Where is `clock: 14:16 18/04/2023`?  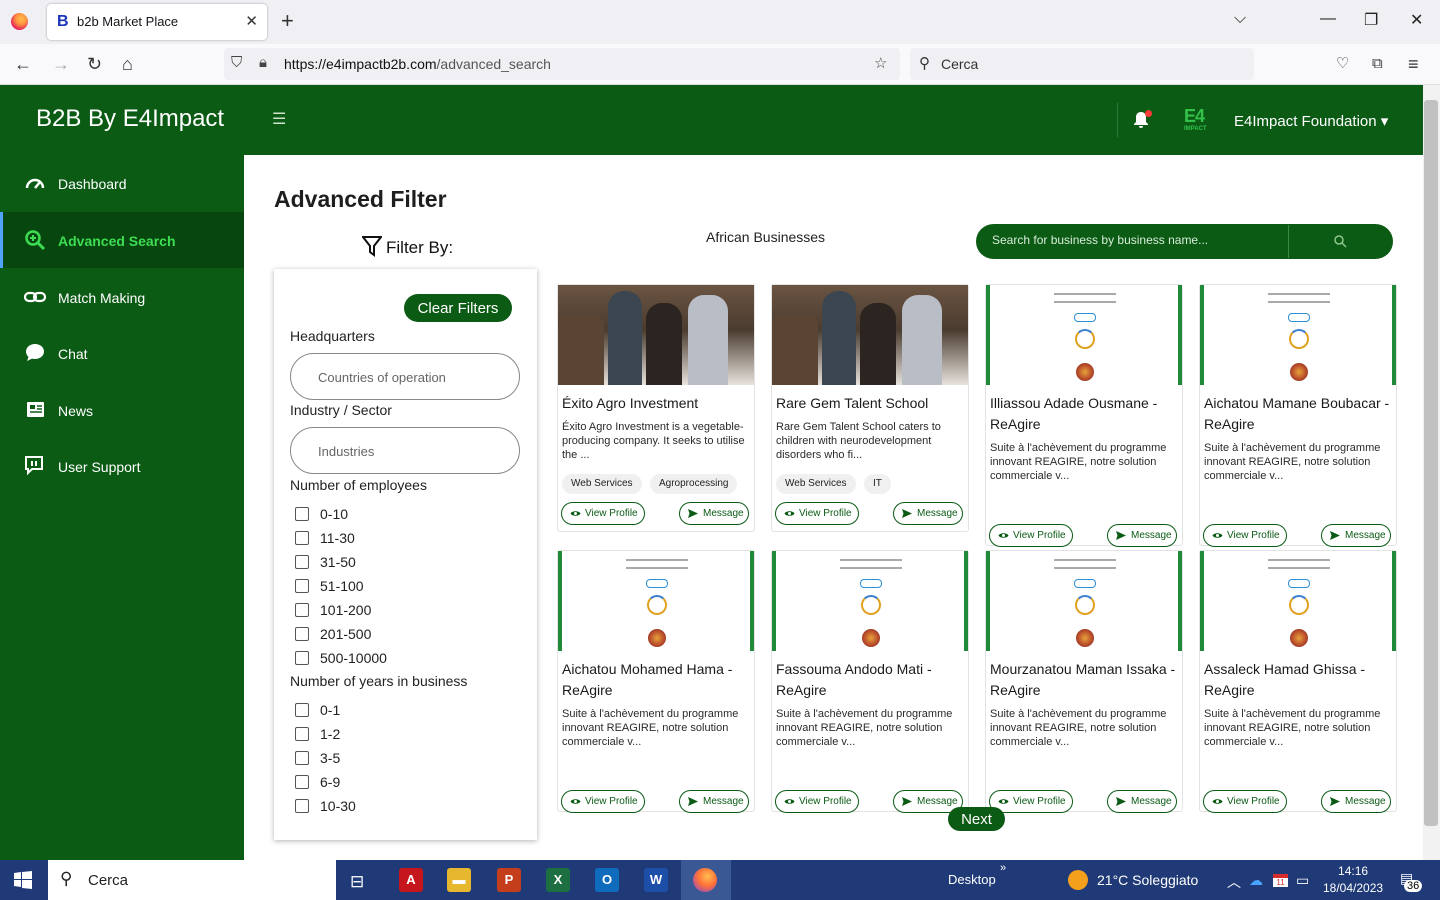 clock: 14:16 18/04/2023 is located at coordinates (1353, 880).